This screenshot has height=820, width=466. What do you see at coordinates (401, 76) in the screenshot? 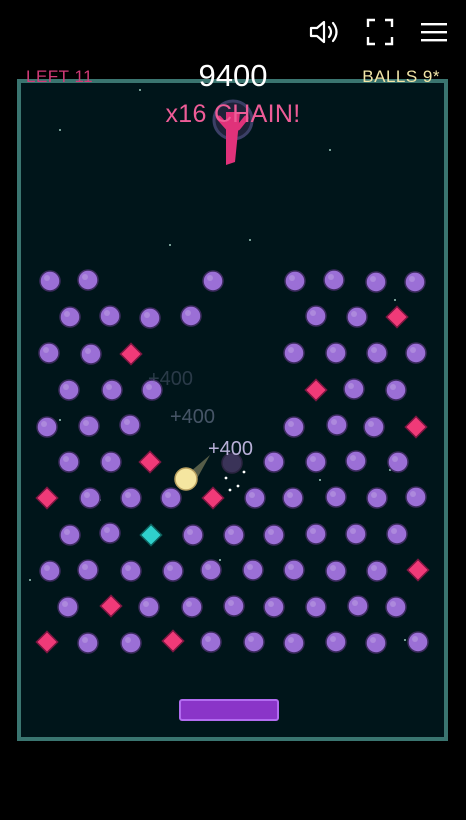
I see `balls-remaining-counter: BALLS 9*` at bounding box center [401, 76].